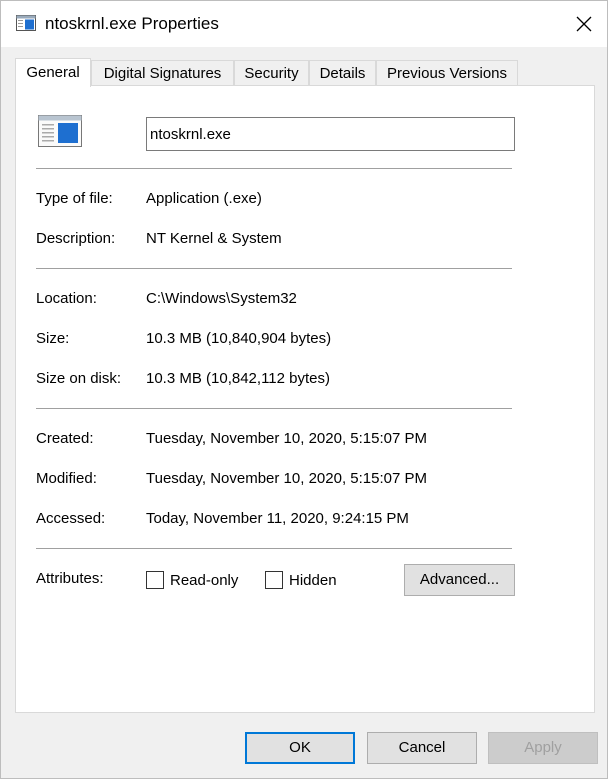  What do you see at coordinates (26, 23) in the screenshot?
I see `window-app-icon` at bounding box center [26, 23].